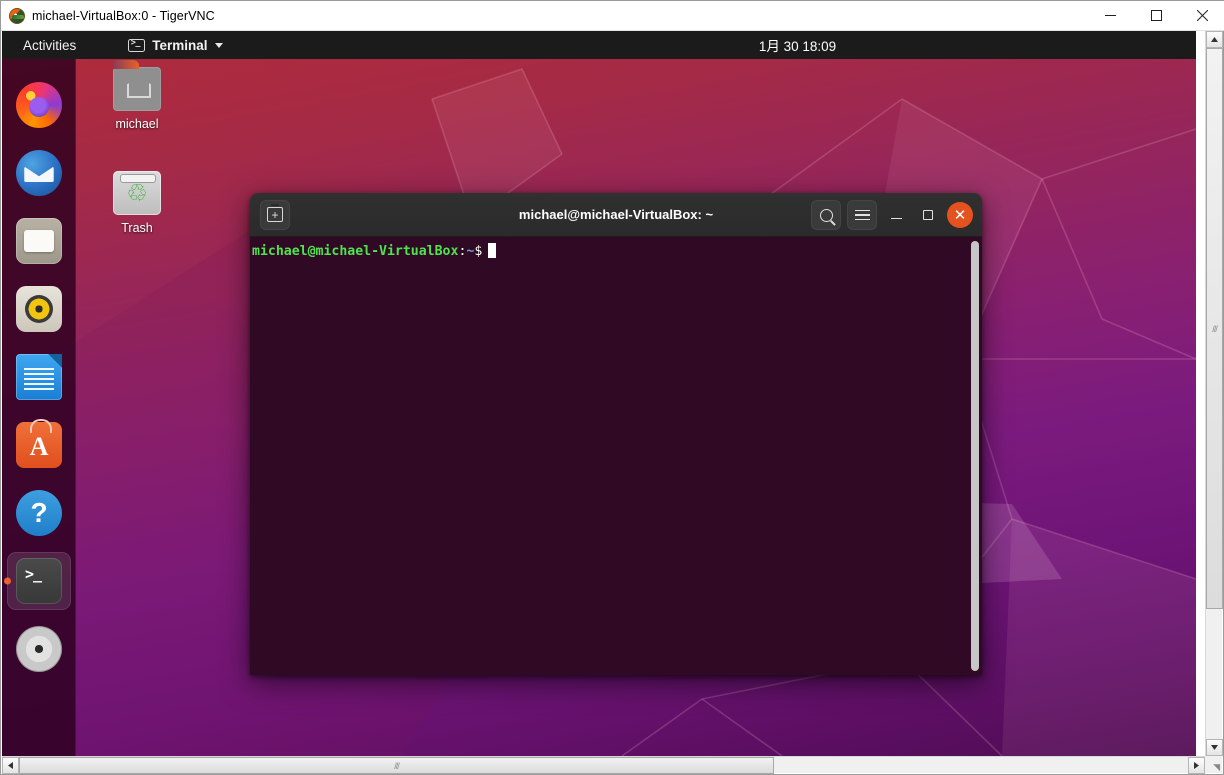 The height and width of the screenshot is (775, 1224). I want to click on dock-item-thunderbird, so click(39, 173).